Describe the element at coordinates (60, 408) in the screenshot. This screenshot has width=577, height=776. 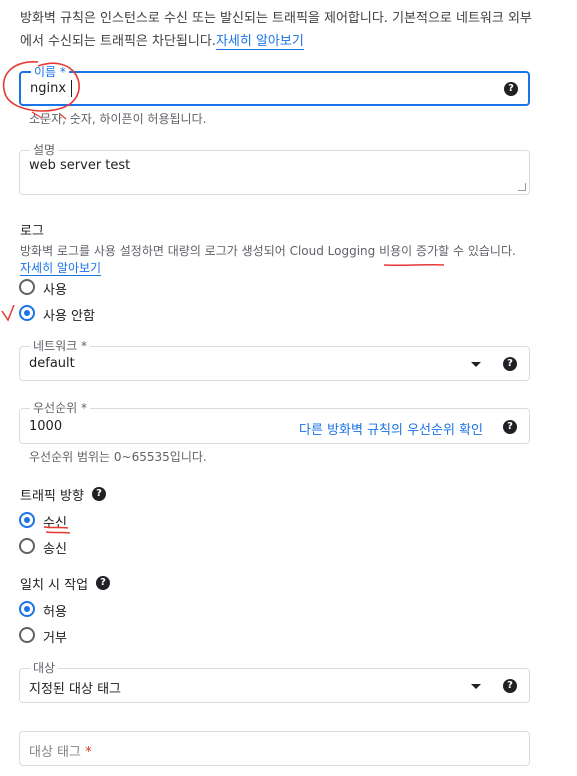
I see `priority-field-label: 우선순위 *` at that location.